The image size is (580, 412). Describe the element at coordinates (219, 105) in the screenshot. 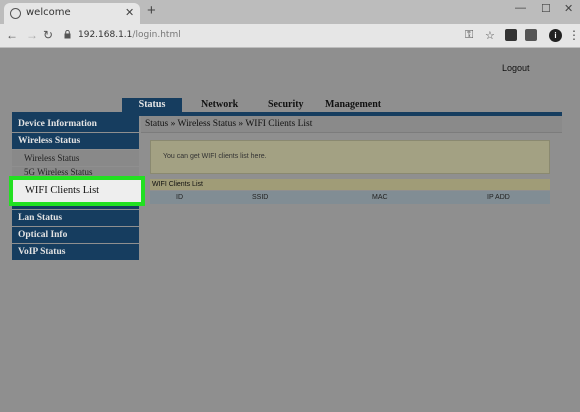

I see `tab-network: Network` at that location.